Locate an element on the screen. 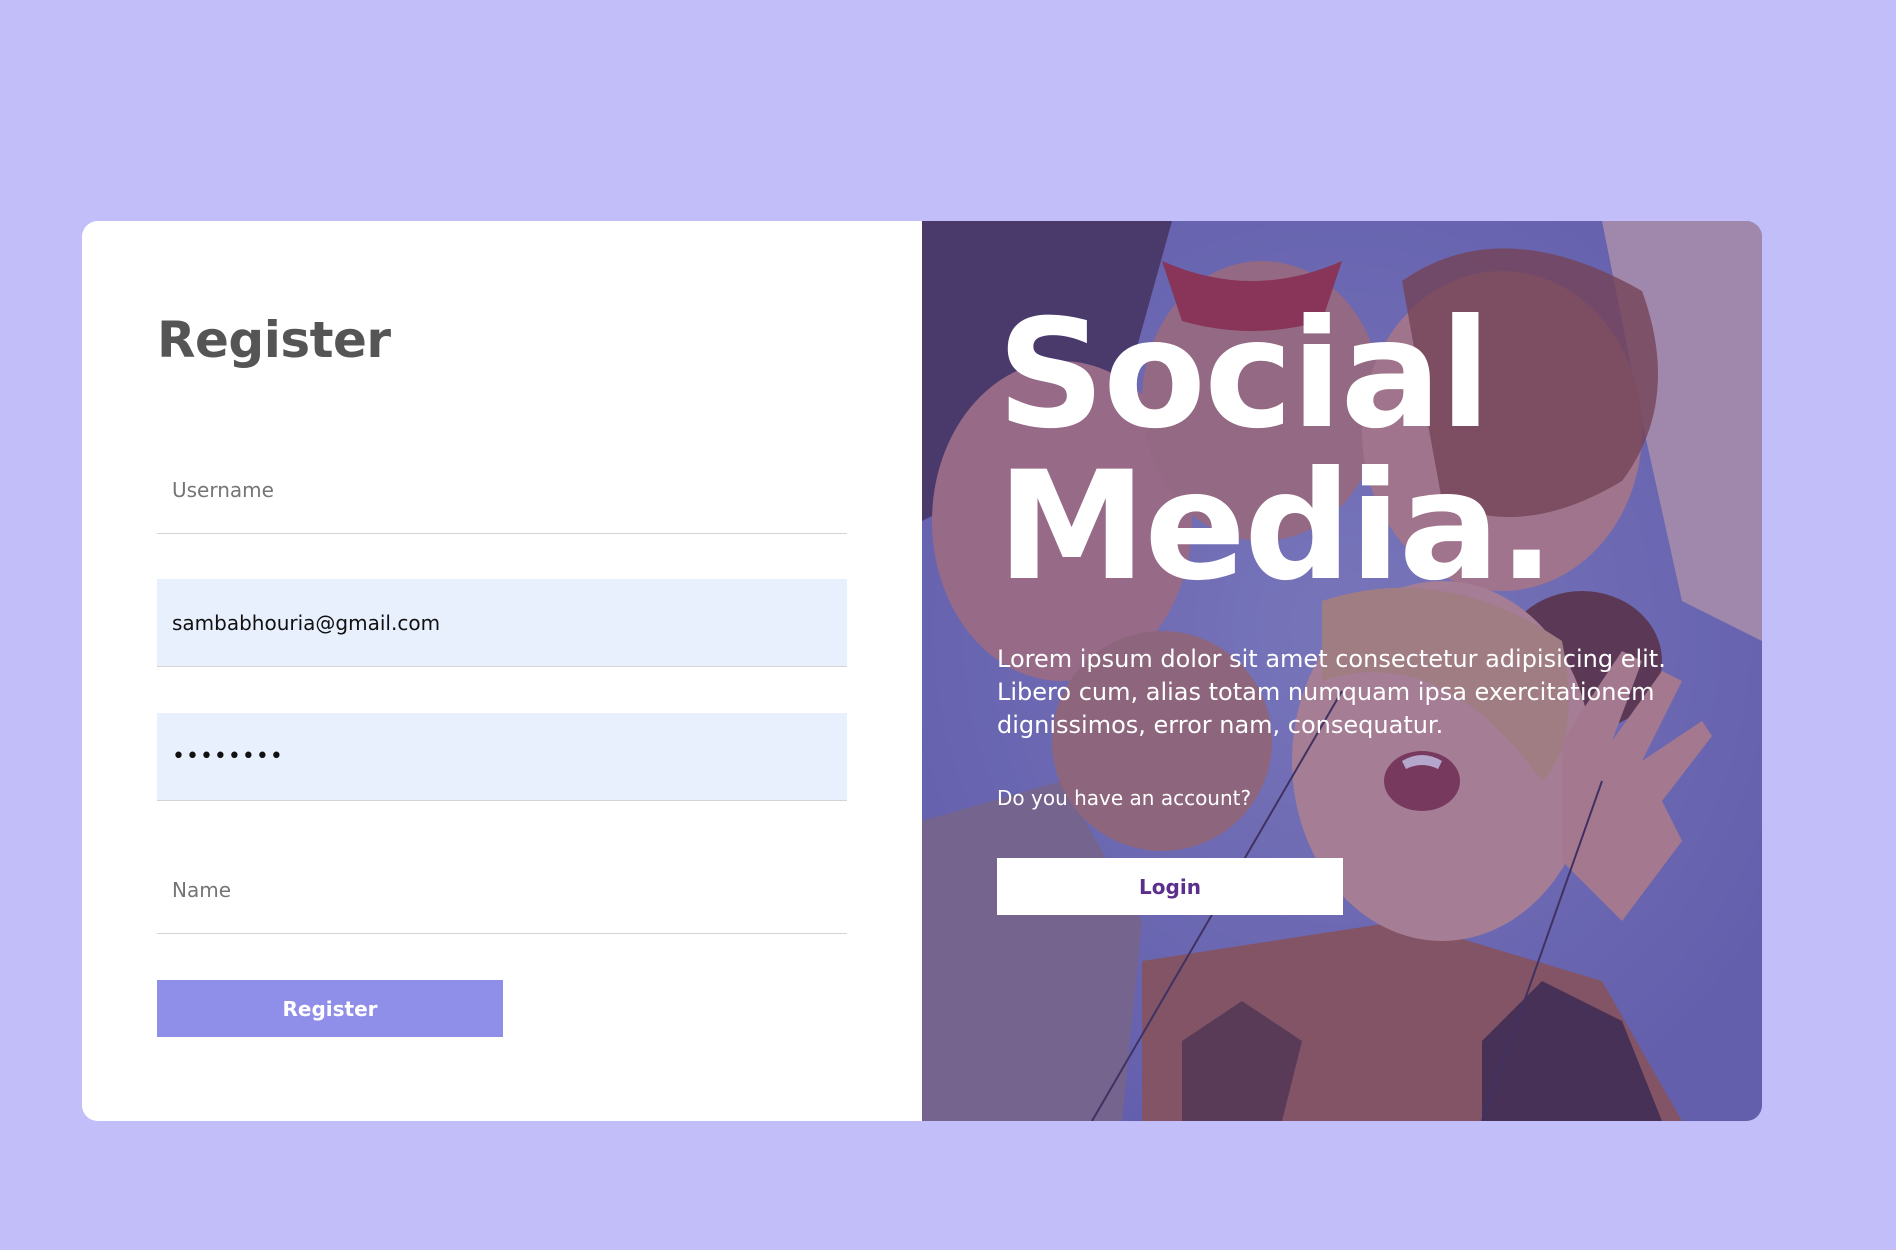 The image size is (1896, 1250). hero-headline-line1: Social is located at coordinates (1244, 375).